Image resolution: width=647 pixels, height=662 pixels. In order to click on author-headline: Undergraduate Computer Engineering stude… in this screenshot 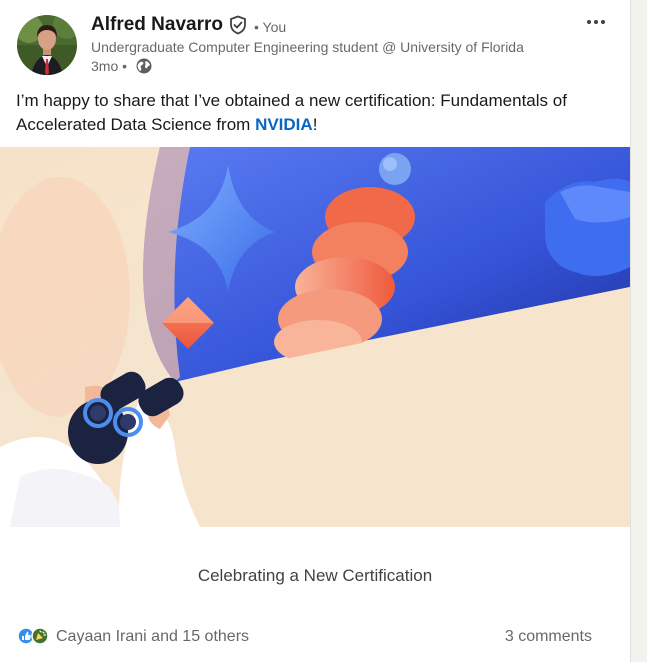, I will do `click(307, 47)`.